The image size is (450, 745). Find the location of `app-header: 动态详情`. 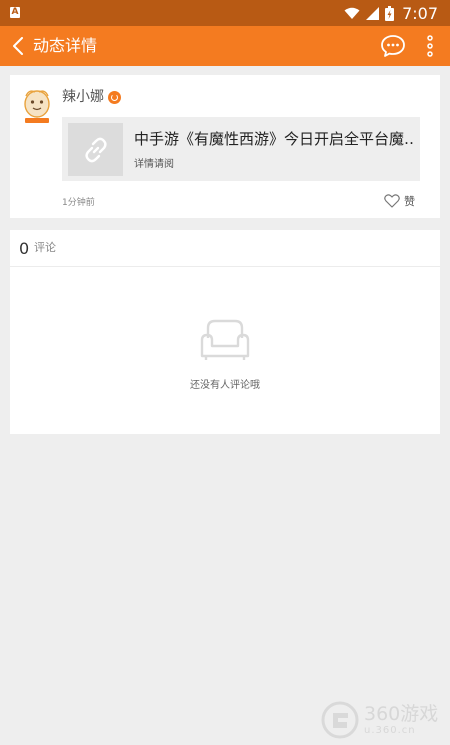

app-header: 动态详情 is located at coordinates (225, 46).